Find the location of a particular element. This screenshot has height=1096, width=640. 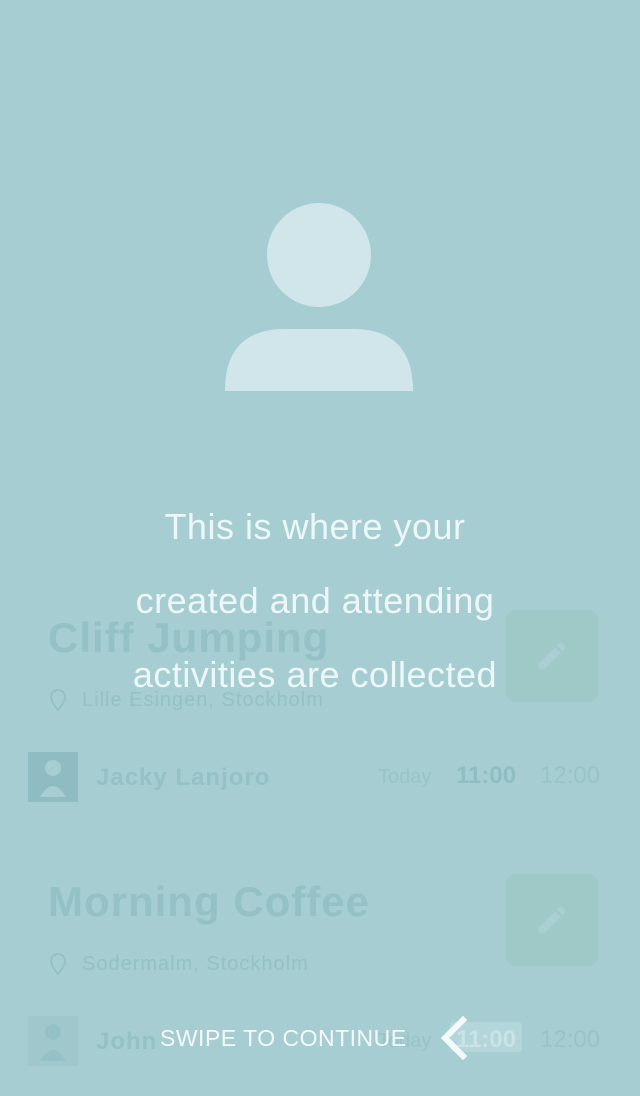

chevron-left-icon is located at coordinates (454, 1038).